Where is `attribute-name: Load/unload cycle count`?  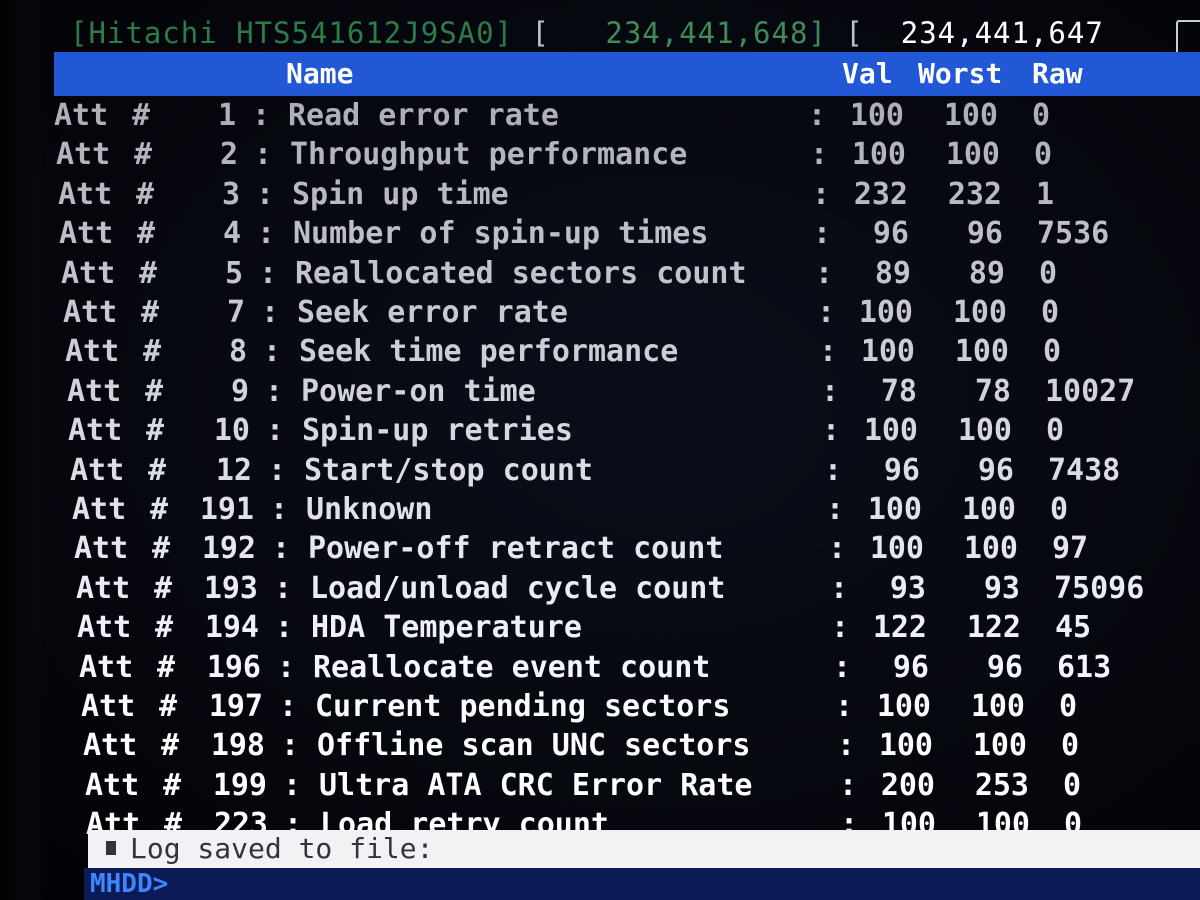
attribute-name: Load/unload cycle count is located at coordinates (518, 588).